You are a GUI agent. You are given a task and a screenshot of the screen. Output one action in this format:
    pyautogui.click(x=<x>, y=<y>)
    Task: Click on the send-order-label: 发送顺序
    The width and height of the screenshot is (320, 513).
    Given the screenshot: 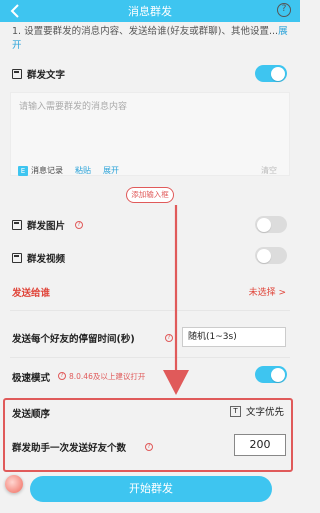 What is the action you would take?
    pyautogui.click(x=31, y=414)
    